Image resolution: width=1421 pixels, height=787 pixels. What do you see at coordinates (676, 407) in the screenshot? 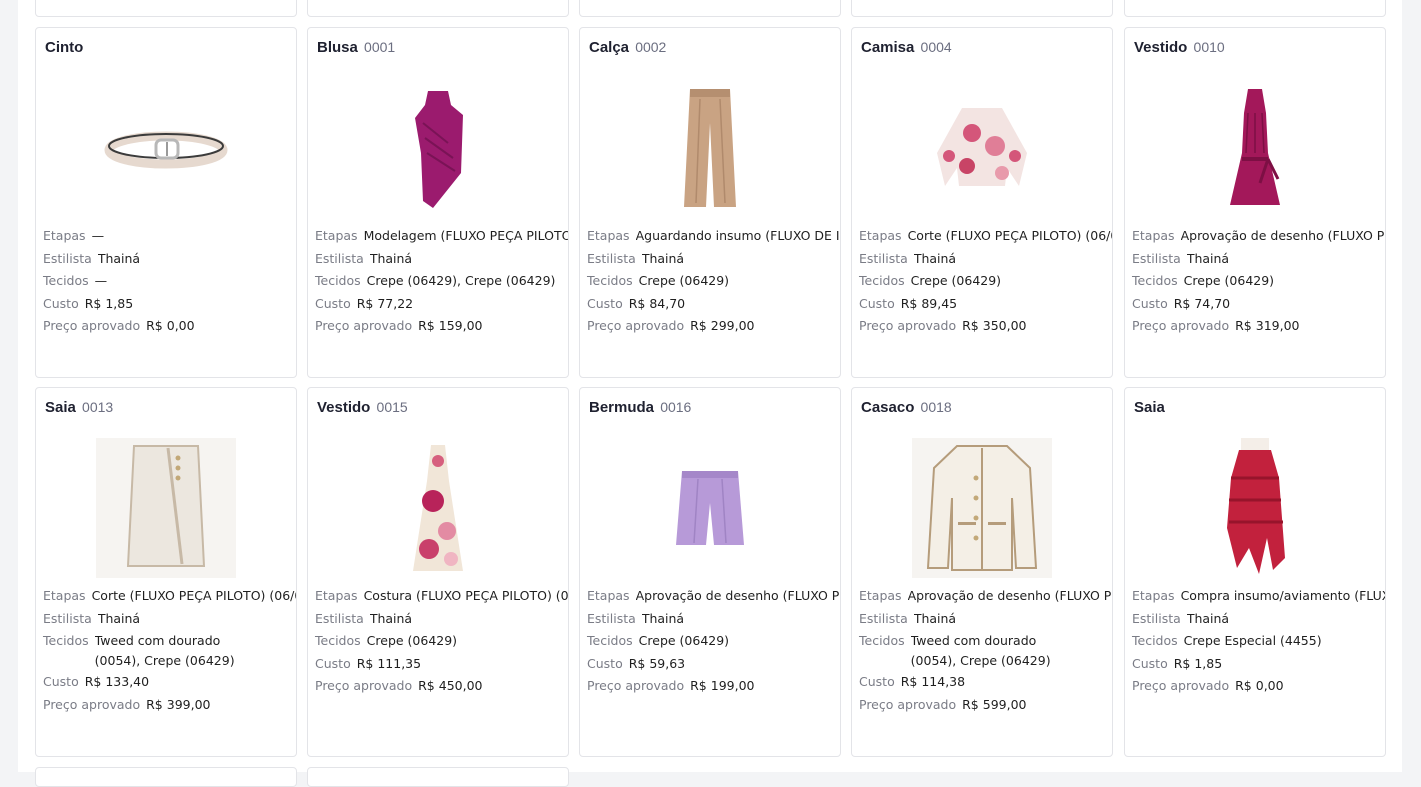
I see `product-code: 0016` at bounding box center [676, 407].